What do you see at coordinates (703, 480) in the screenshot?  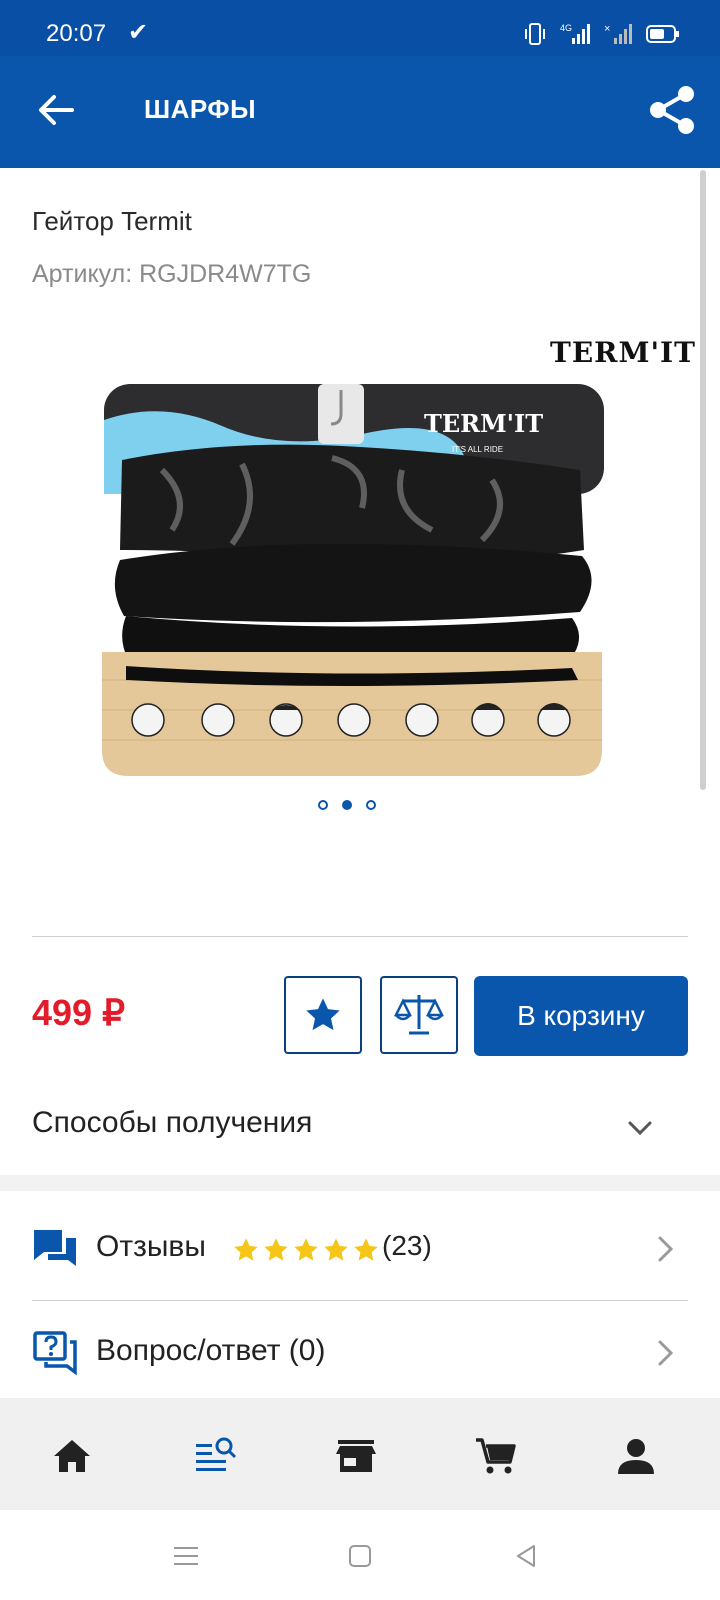 I see `scrollbar` at bounding box center [703, 480].